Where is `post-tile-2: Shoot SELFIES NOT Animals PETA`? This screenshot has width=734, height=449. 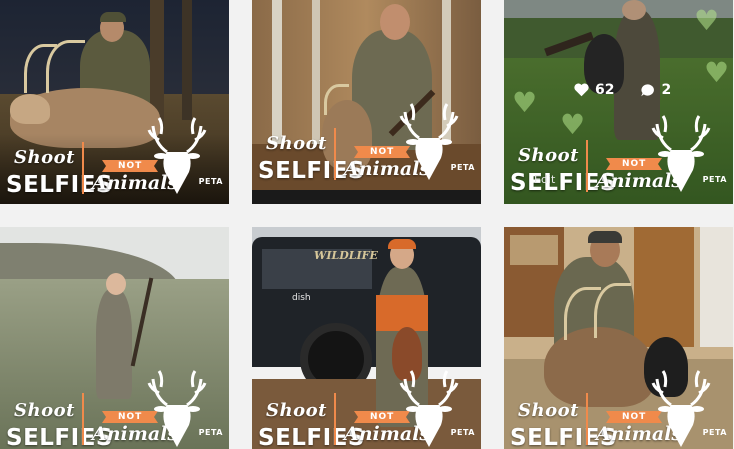 post-tile-2: Shoot SELFIES NOT Animals PETA is located at coordinates (366, 102).